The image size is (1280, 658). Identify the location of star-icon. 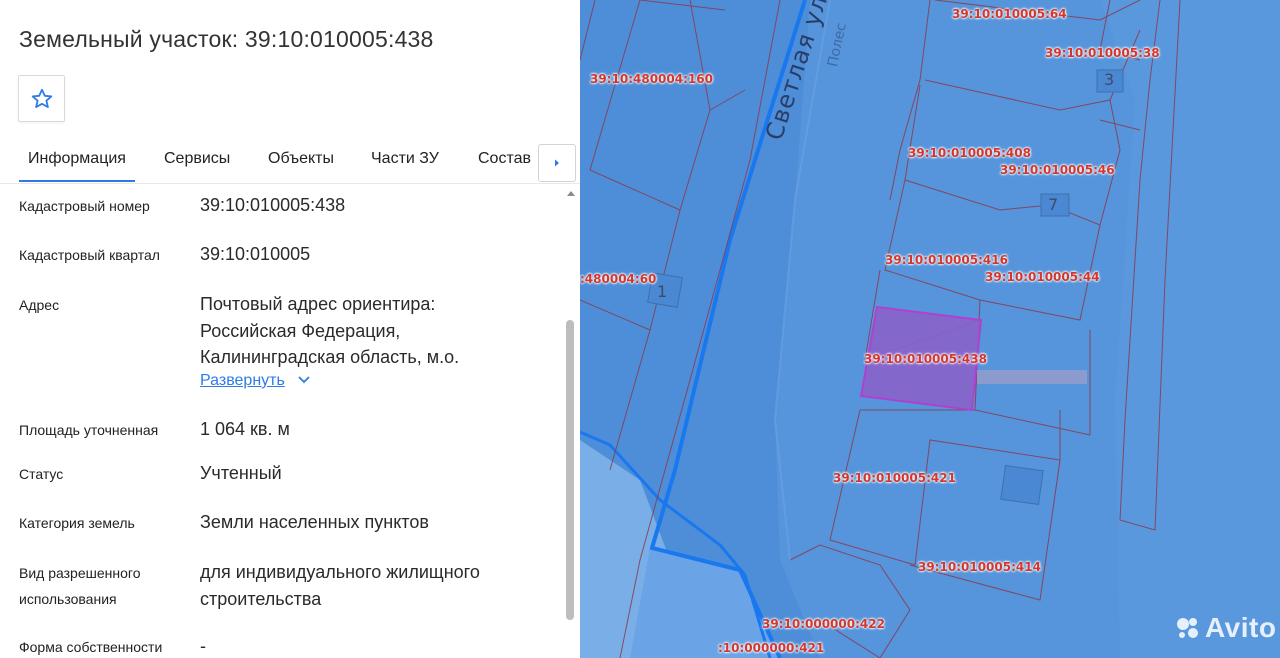
(41, 98).